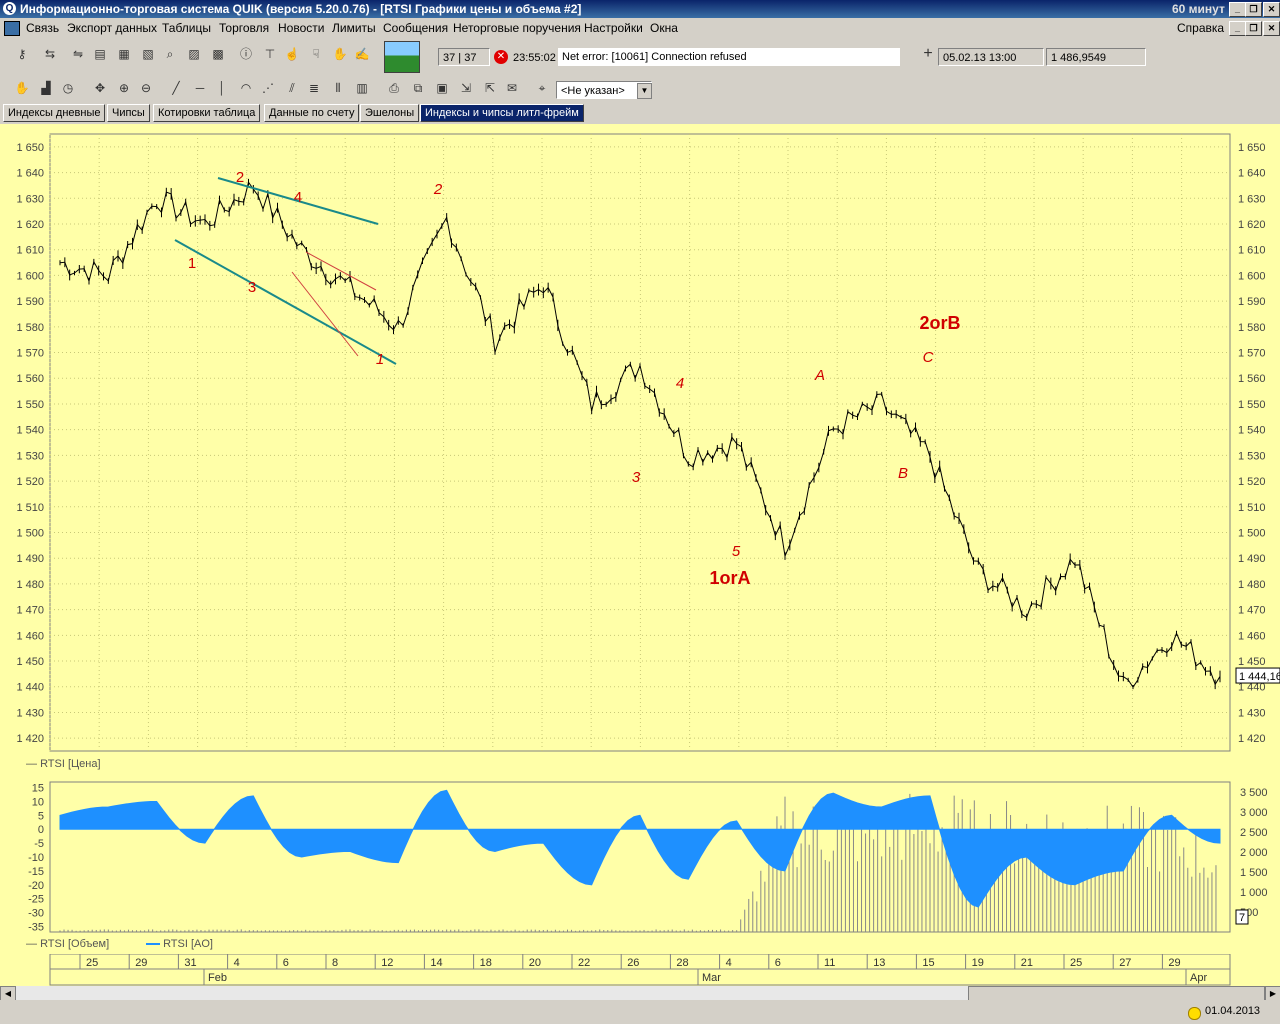 The width and height of the screenshot is (1280, 1024). Describe the element at coordinates (1252, 508) in the screenshot. I see `price-y-tick-label-right: 1 510` at that location.